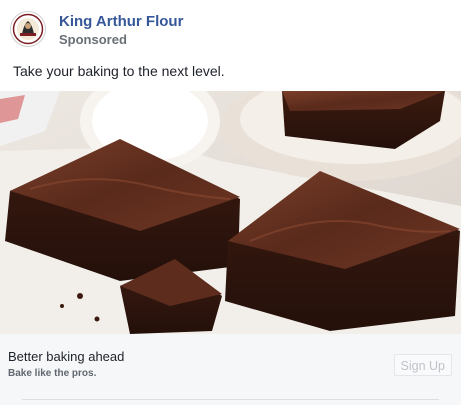 The height and width of the screenshot is (405, 461). Describe the element at coordinates (28, 29) in the screenshot. I see `king-arthur-logo-icon` at that location.